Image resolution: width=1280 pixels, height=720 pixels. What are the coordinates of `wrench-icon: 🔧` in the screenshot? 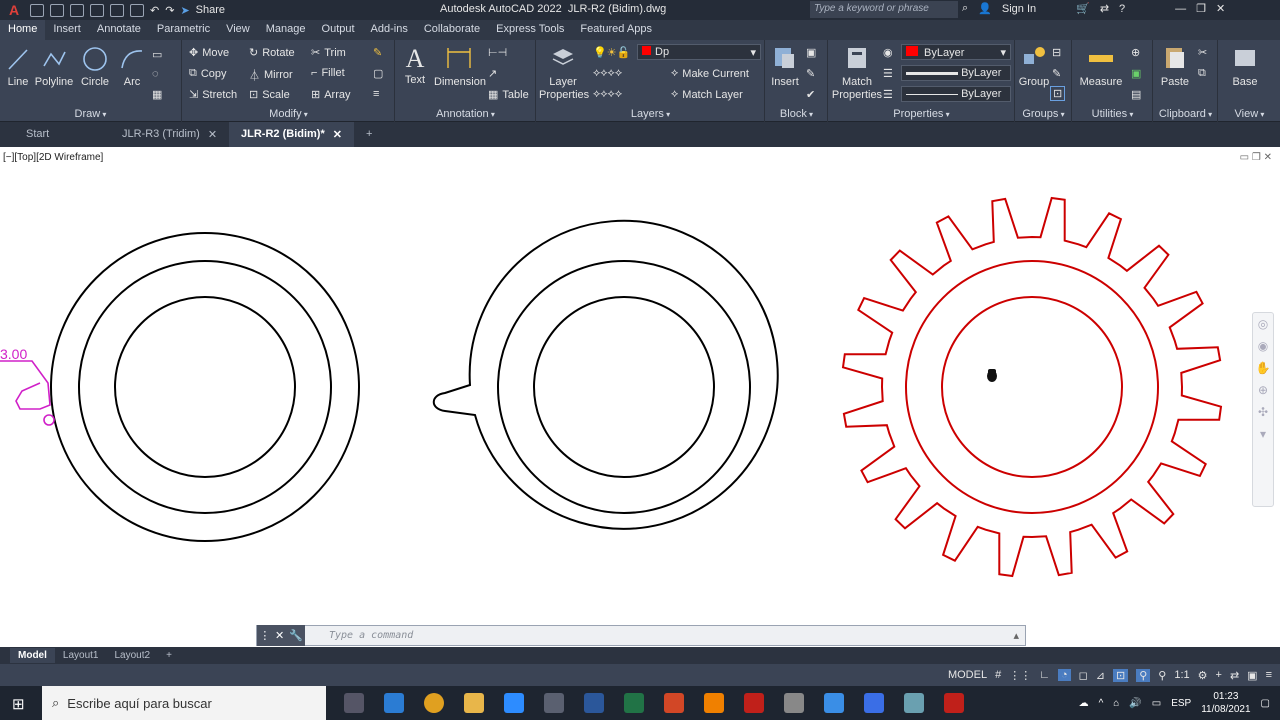 It's located at (296, 635).